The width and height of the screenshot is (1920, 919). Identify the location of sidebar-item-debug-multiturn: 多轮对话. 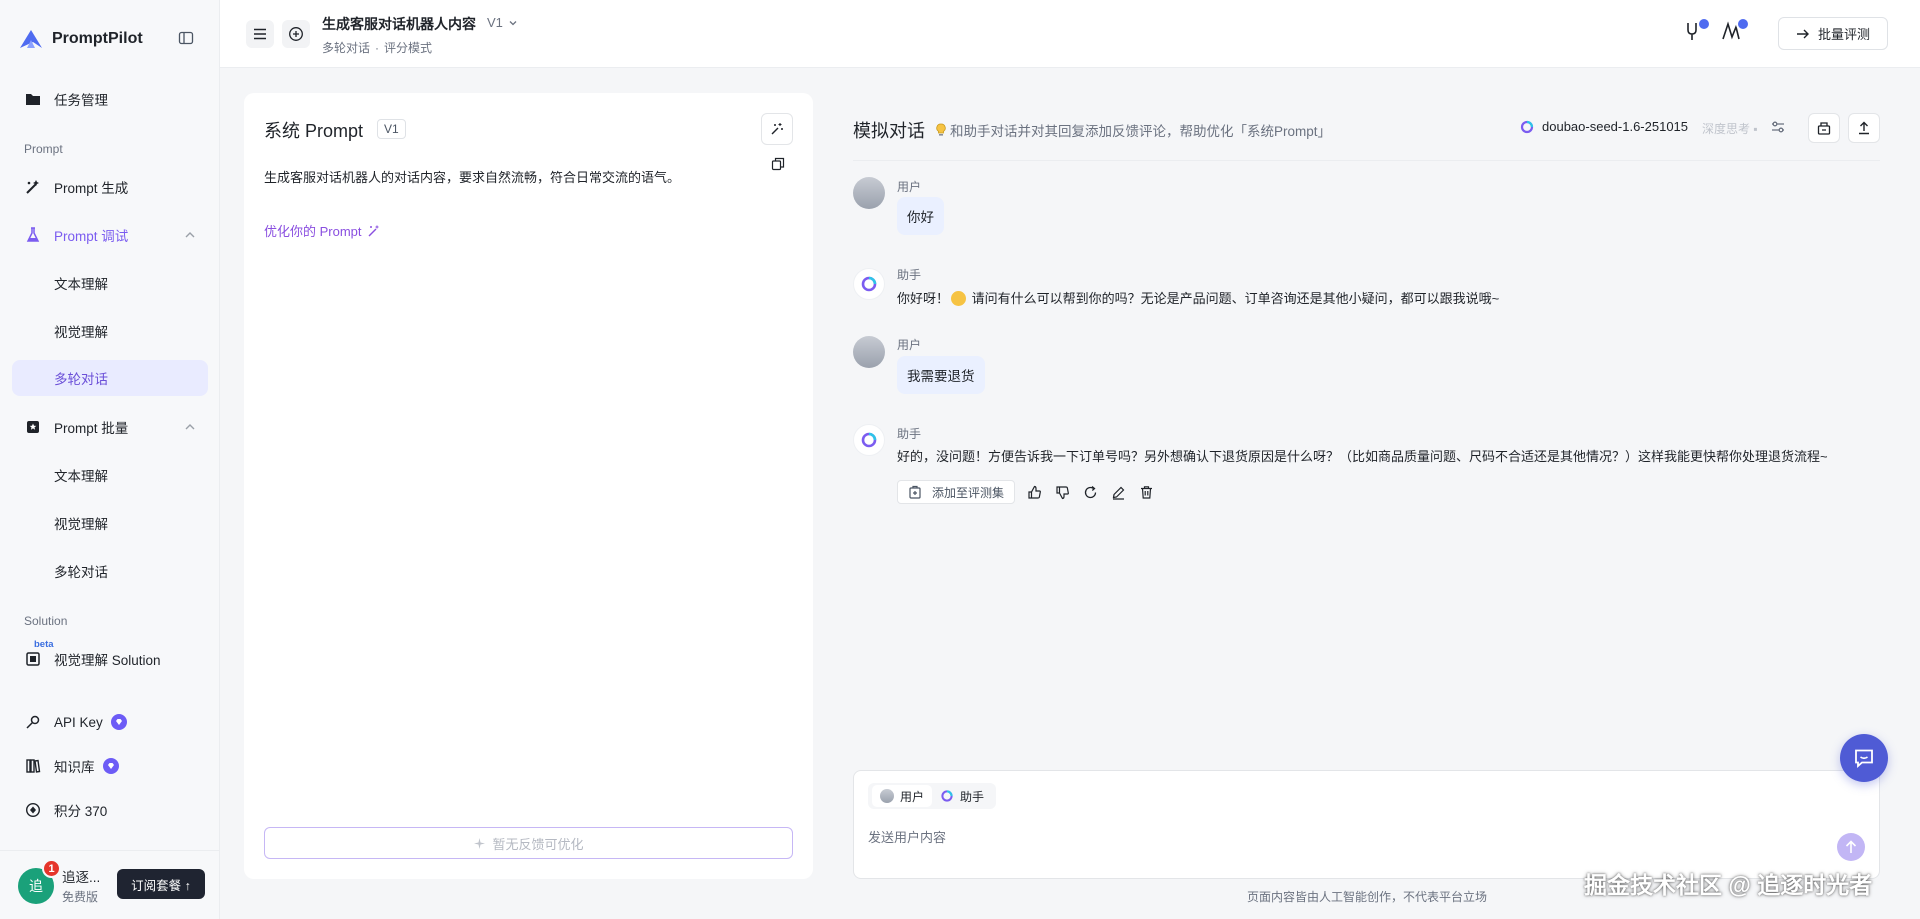
(110, 378).